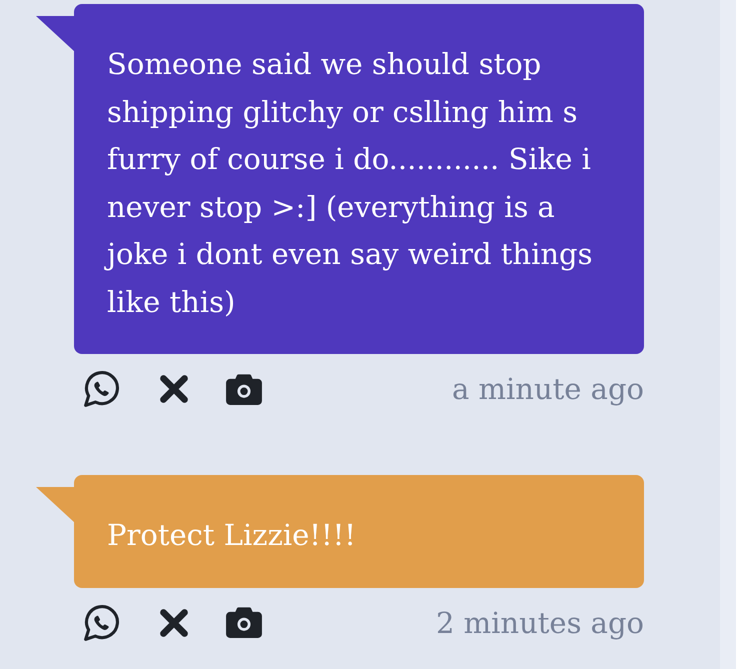  I want to click on timestamp: 2 minutes ago, so click(540, 622).